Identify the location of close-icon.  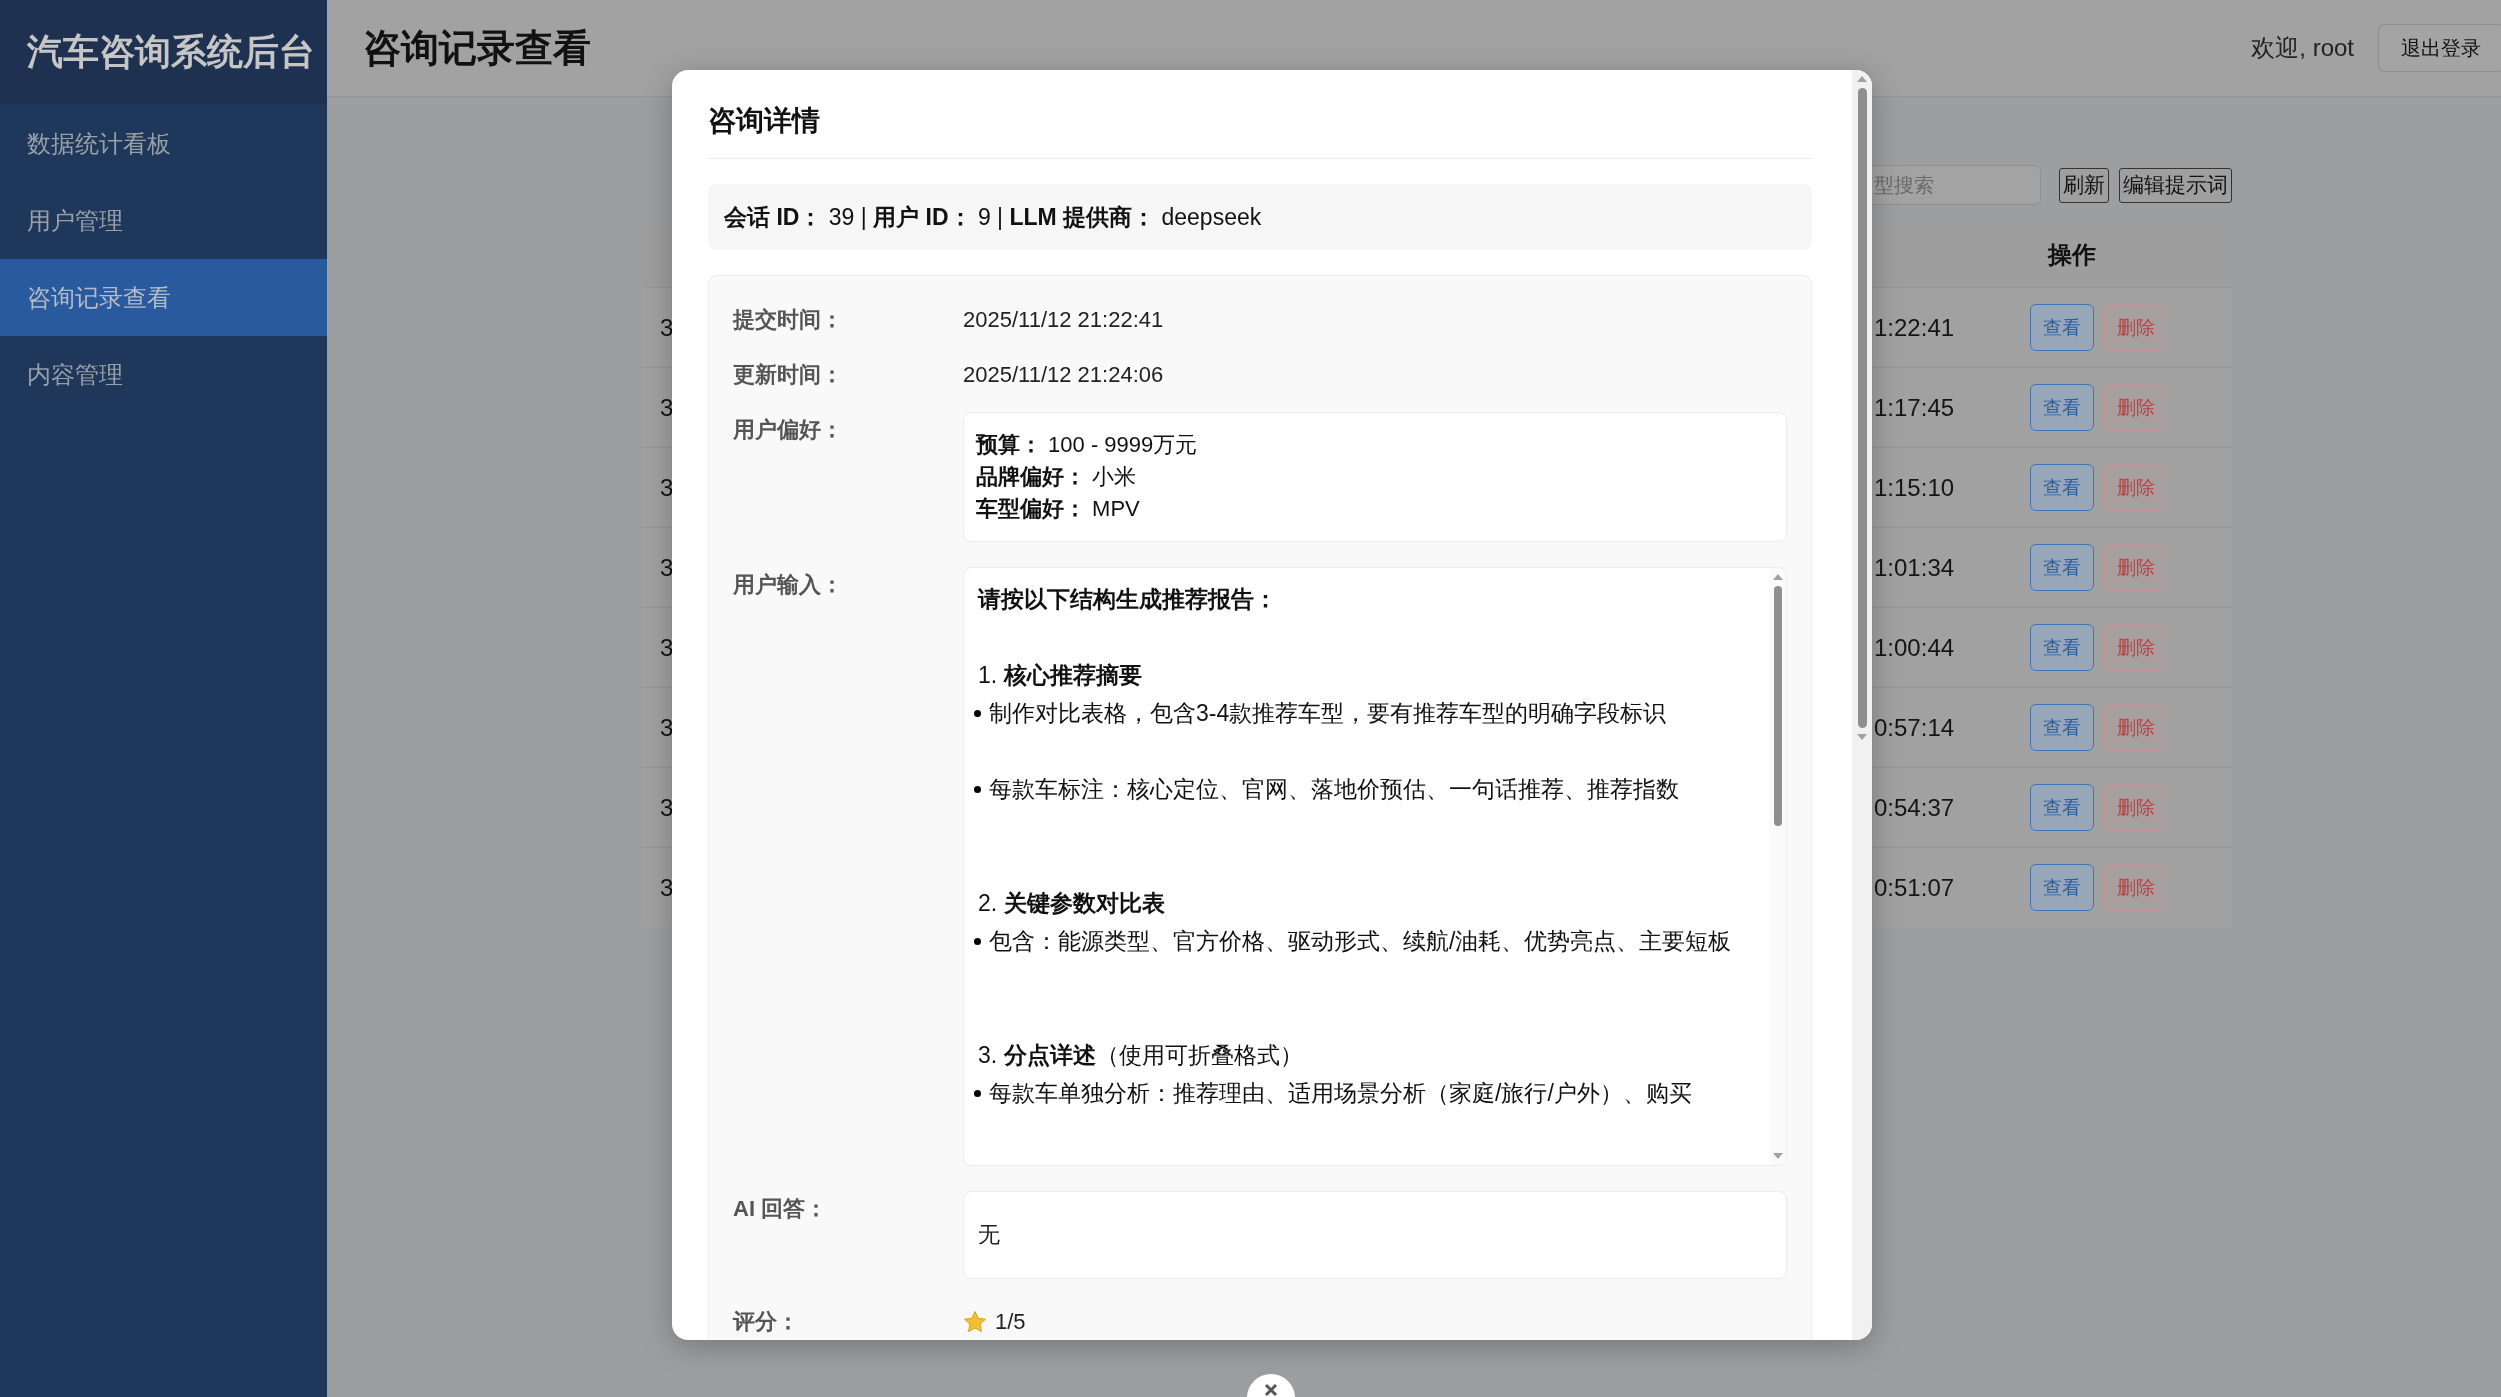
(1271, 1389).